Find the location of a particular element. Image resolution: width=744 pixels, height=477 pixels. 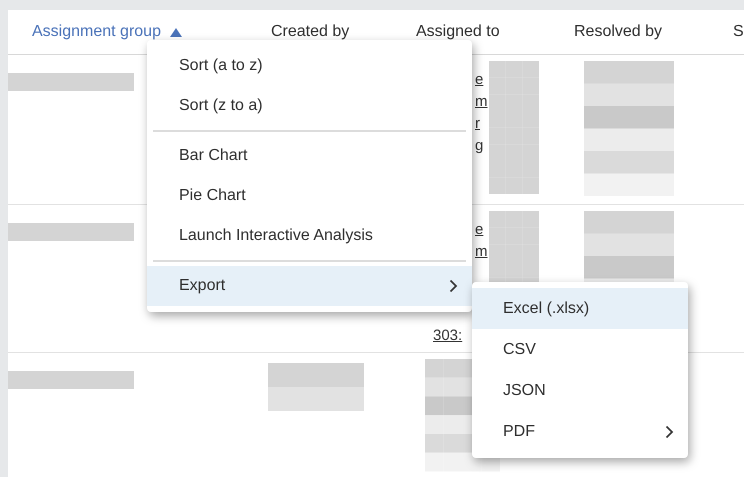

link-text: r is located at coordinates (477, 124).